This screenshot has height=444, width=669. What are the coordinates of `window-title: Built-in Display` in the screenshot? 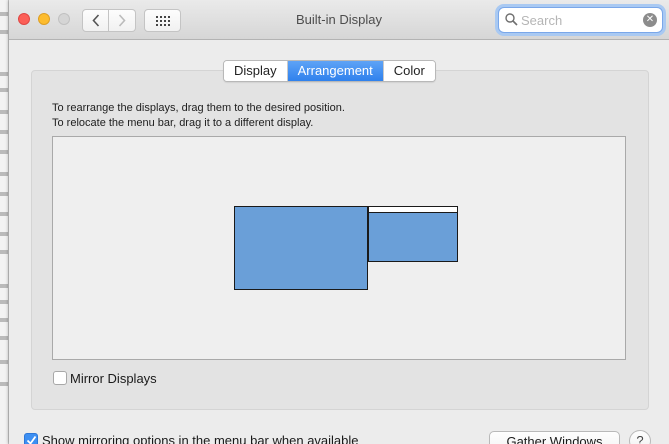 It's located at (339, 19).